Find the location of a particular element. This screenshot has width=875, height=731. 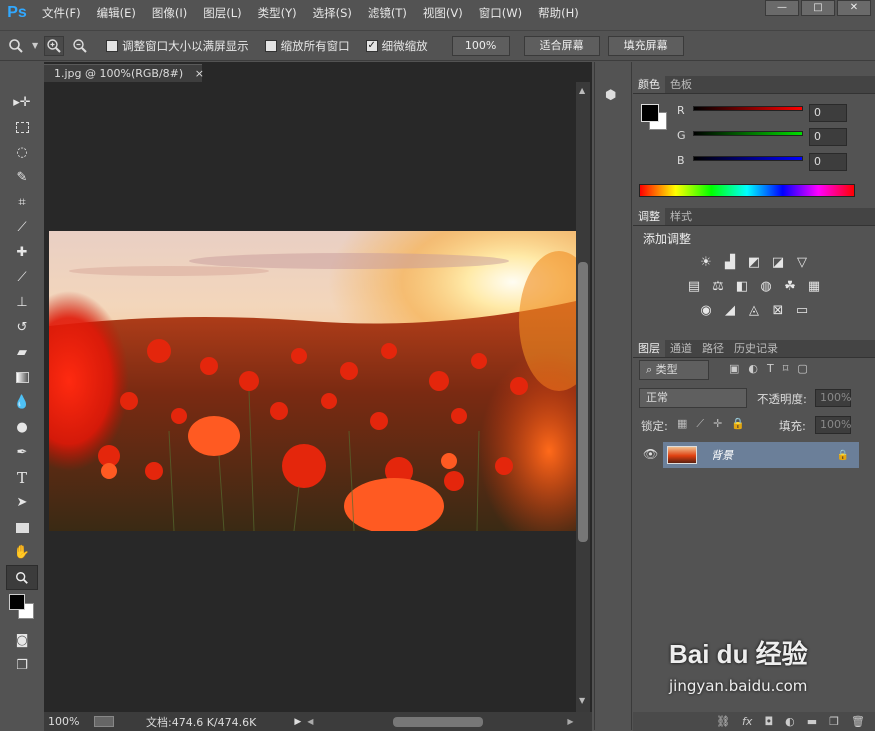

menu-edit: 编辑(E) is located at coordinates (116, 13).